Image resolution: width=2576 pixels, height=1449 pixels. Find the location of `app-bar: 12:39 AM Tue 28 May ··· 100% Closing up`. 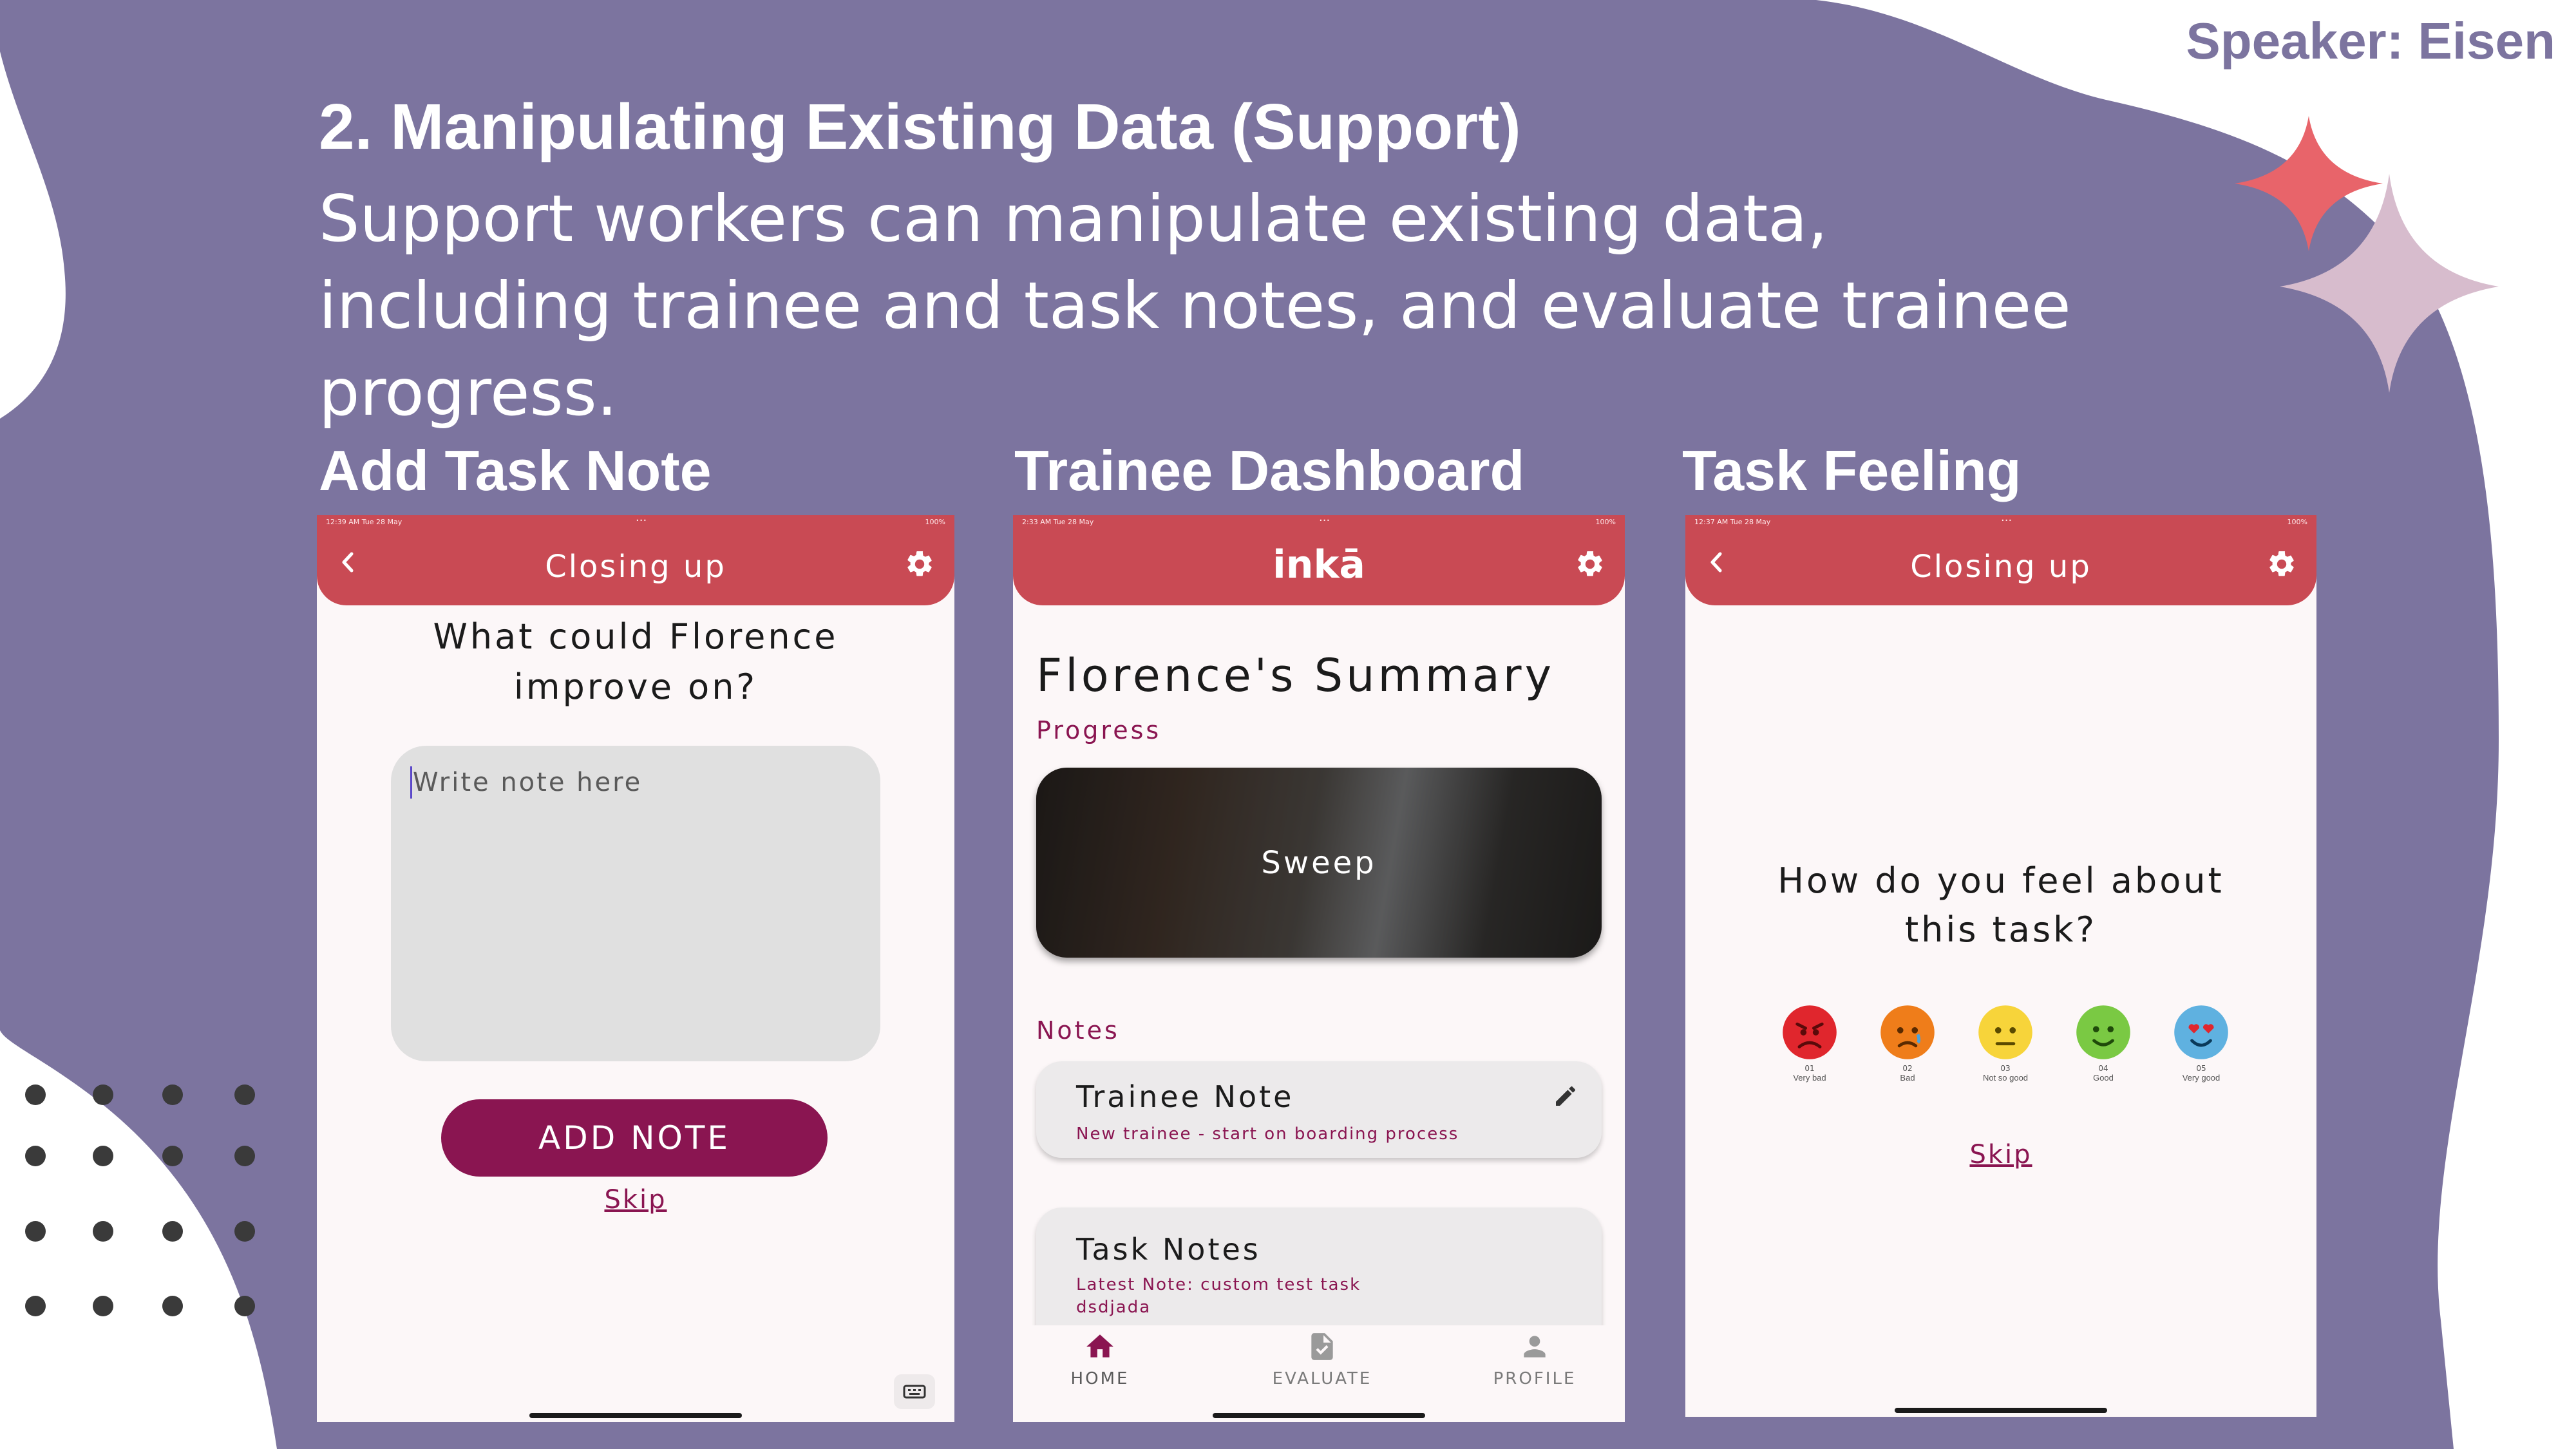

app-bar: 12:39 AM Tue 28 May ··· 100% Closing up is located at coordinates (635, 560).